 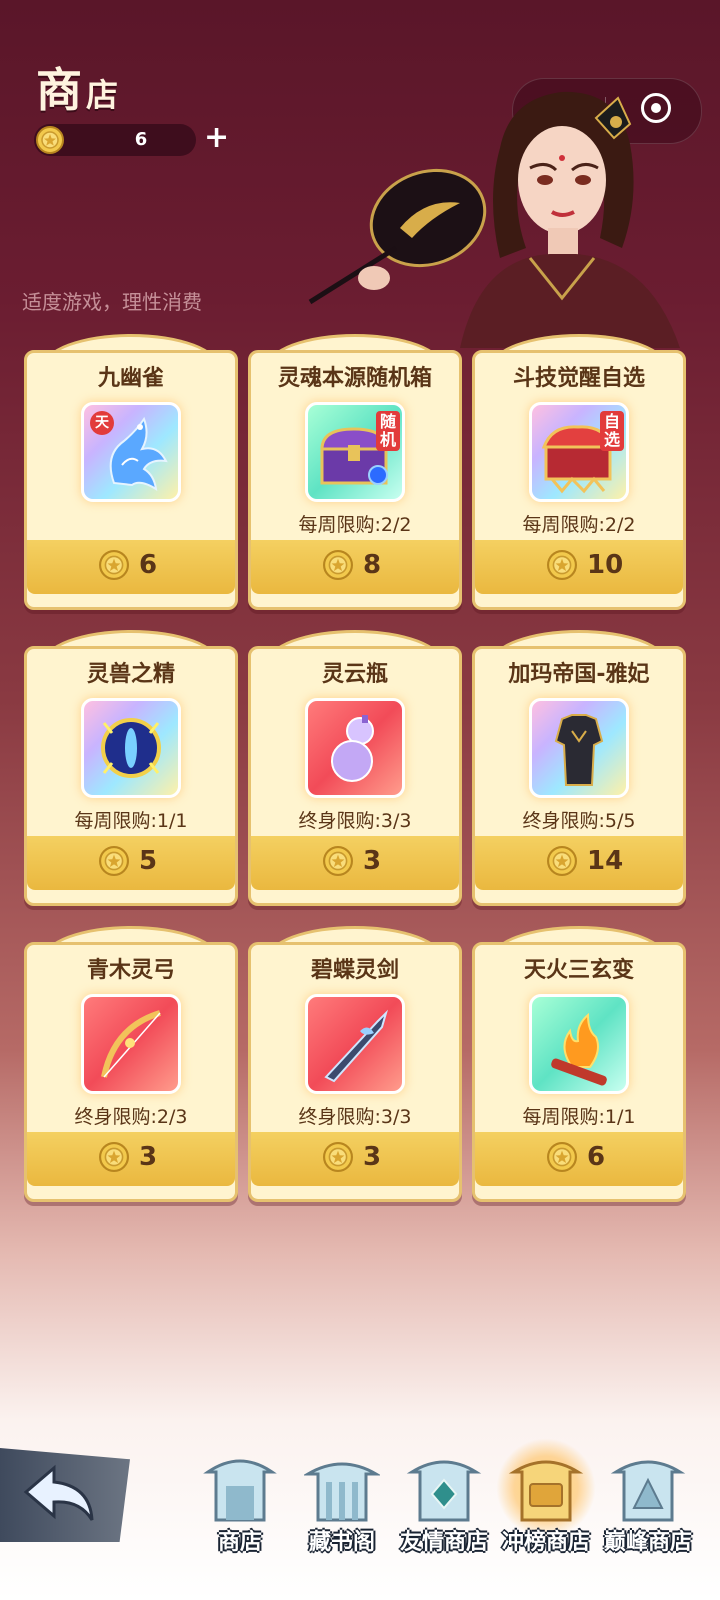 I want to click on item-name: 灵魂本源随机箱, so click(x=354, y=378).